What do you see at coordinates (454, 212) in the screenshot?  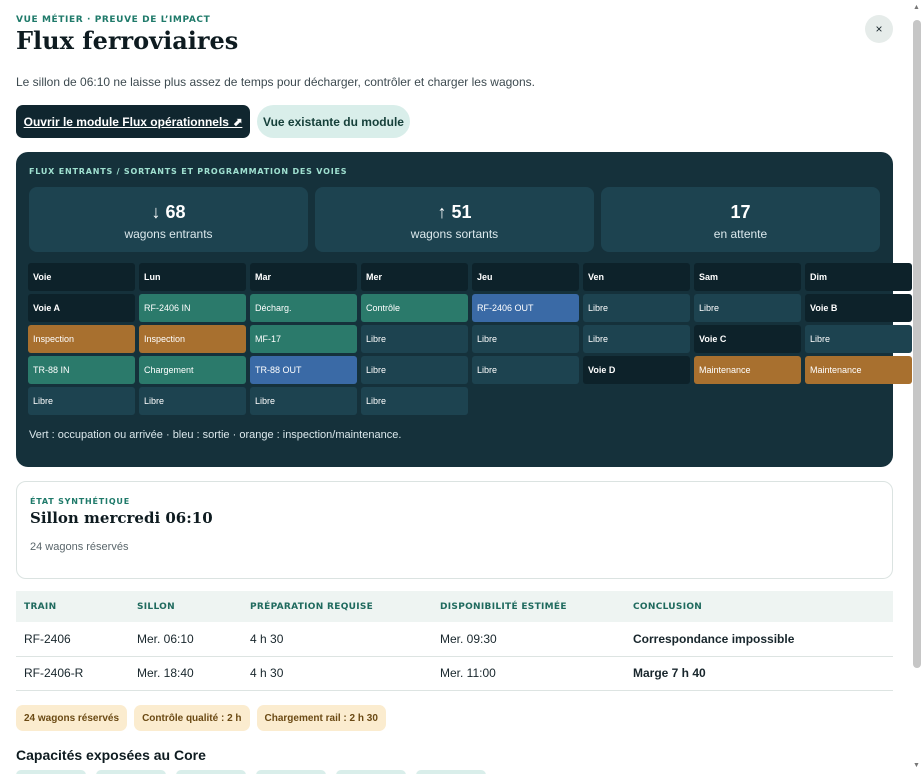 I see `stat-value: ↑ 51` at bounding box center [454, 212].